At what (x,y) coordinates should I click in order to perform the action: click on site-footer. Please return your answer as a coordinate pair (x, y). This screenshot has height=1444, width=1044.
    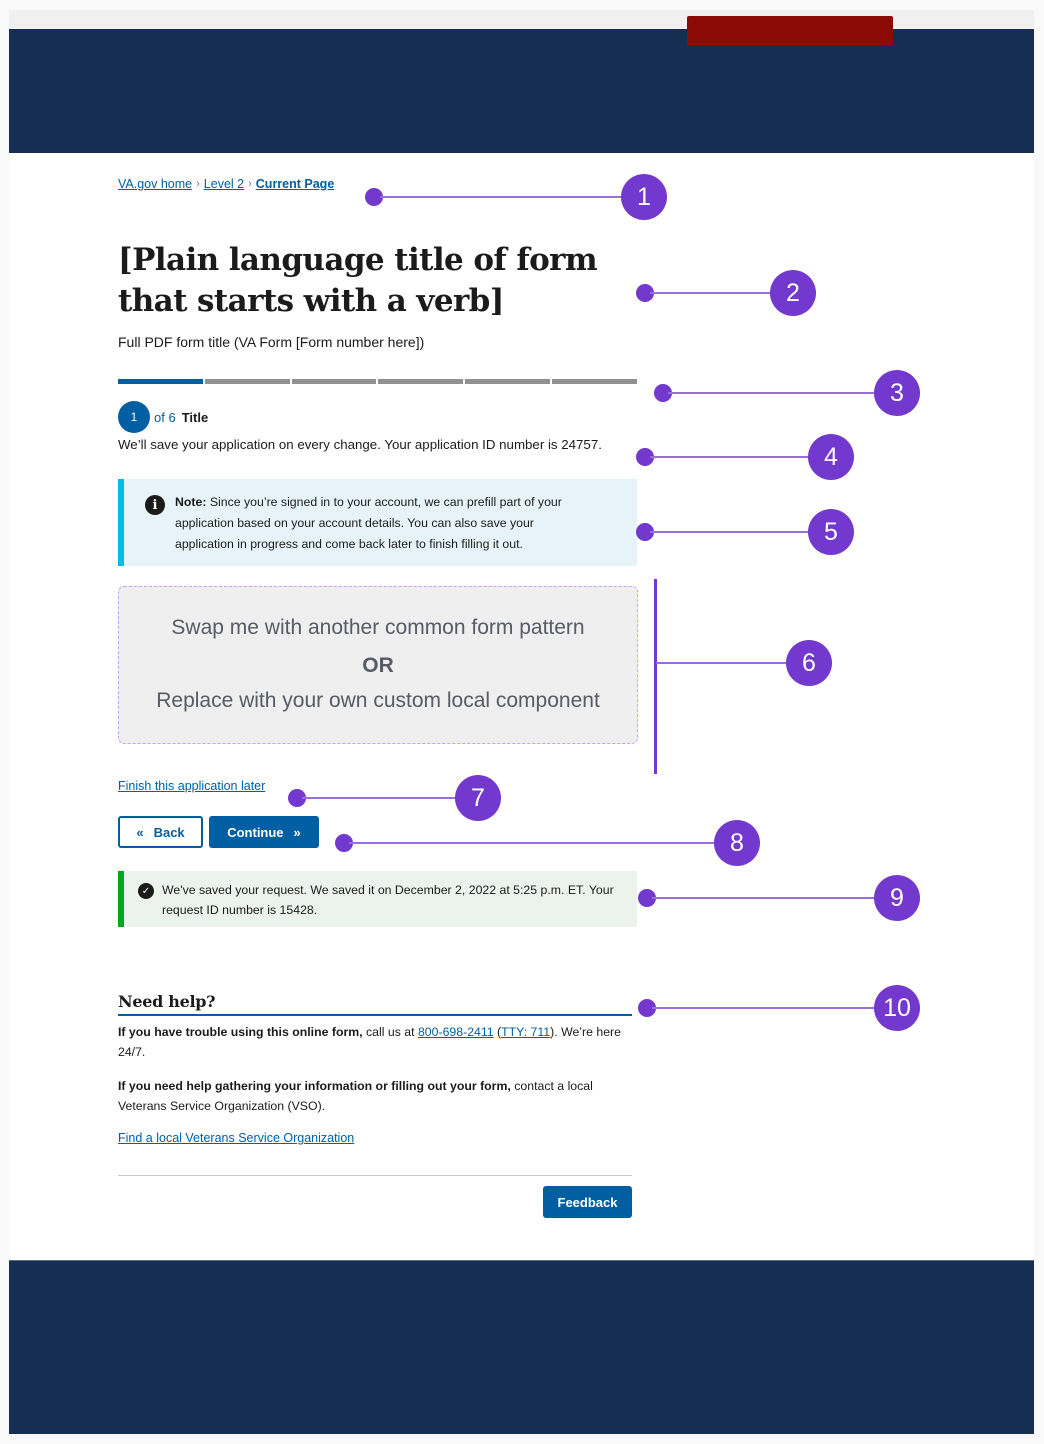
    Looking at the image, I should click on (521, 1347).